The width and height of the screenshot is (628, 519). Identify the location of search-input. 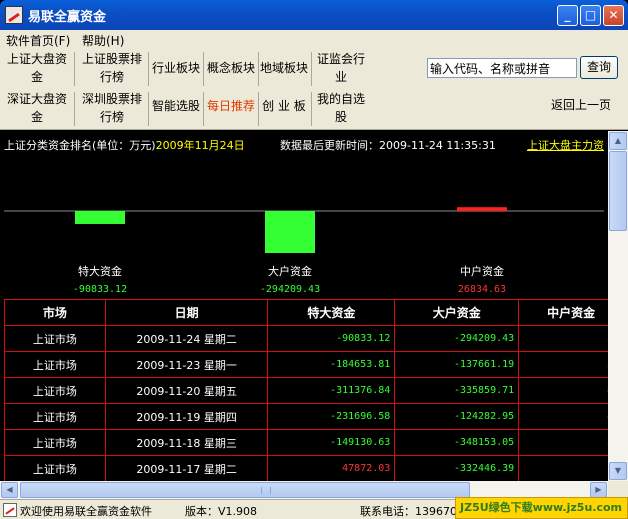
(502, 68).